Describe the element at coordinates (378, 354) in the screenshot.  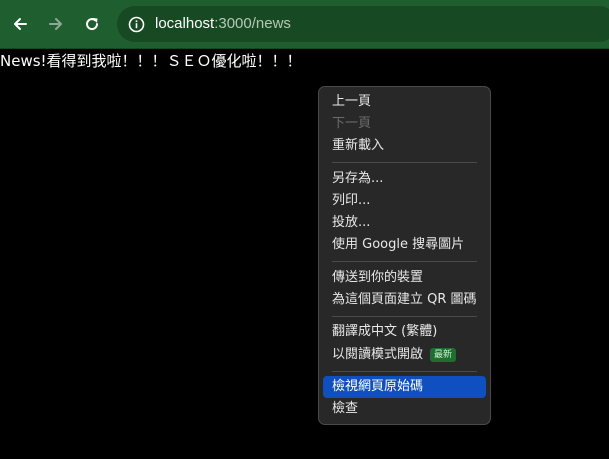
I see `menu-item-label: 以閱讀模式開啟` at that location.